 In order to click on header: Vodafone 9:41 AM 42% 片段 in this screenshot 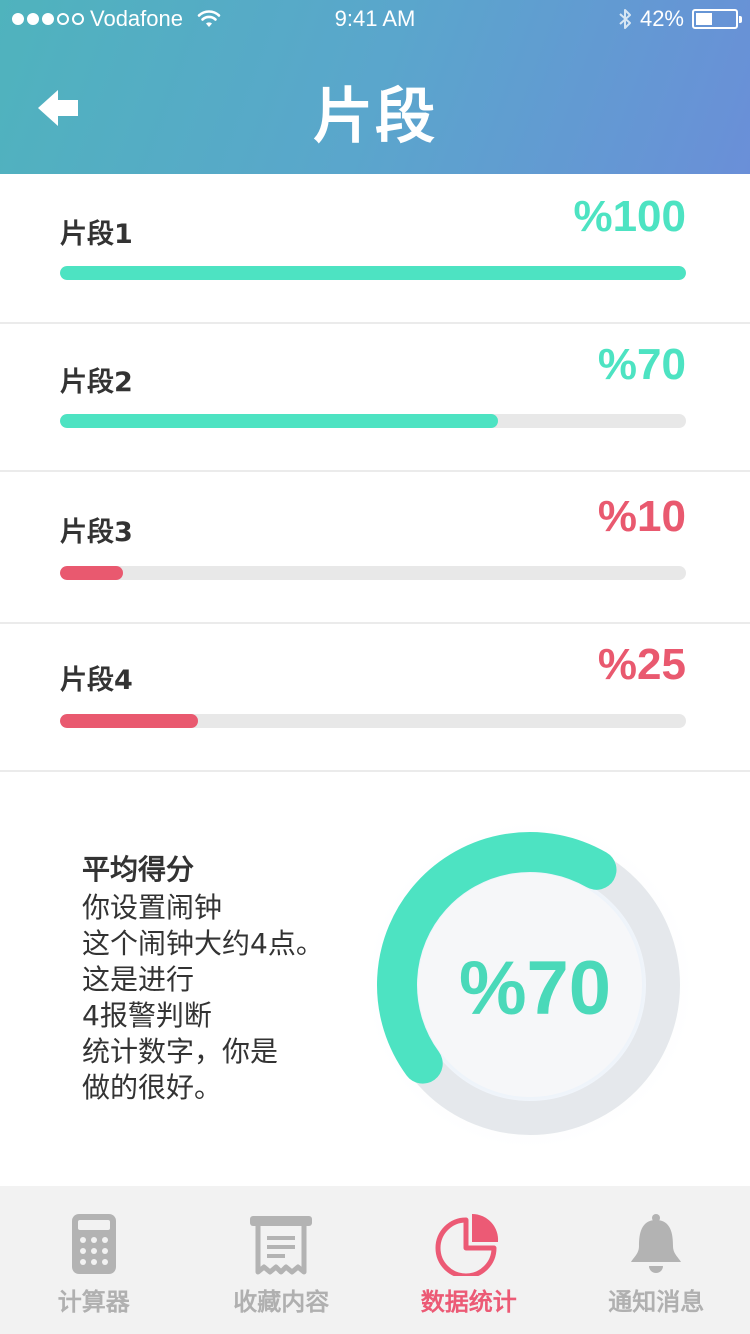, I will do `click(375, 87)`.